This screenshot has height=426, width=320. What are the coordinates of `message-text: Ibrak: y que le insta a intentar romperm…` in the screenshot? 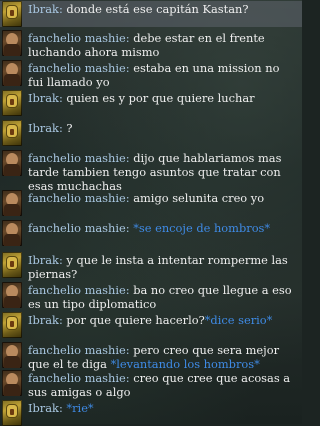 It's located at (165, 266).